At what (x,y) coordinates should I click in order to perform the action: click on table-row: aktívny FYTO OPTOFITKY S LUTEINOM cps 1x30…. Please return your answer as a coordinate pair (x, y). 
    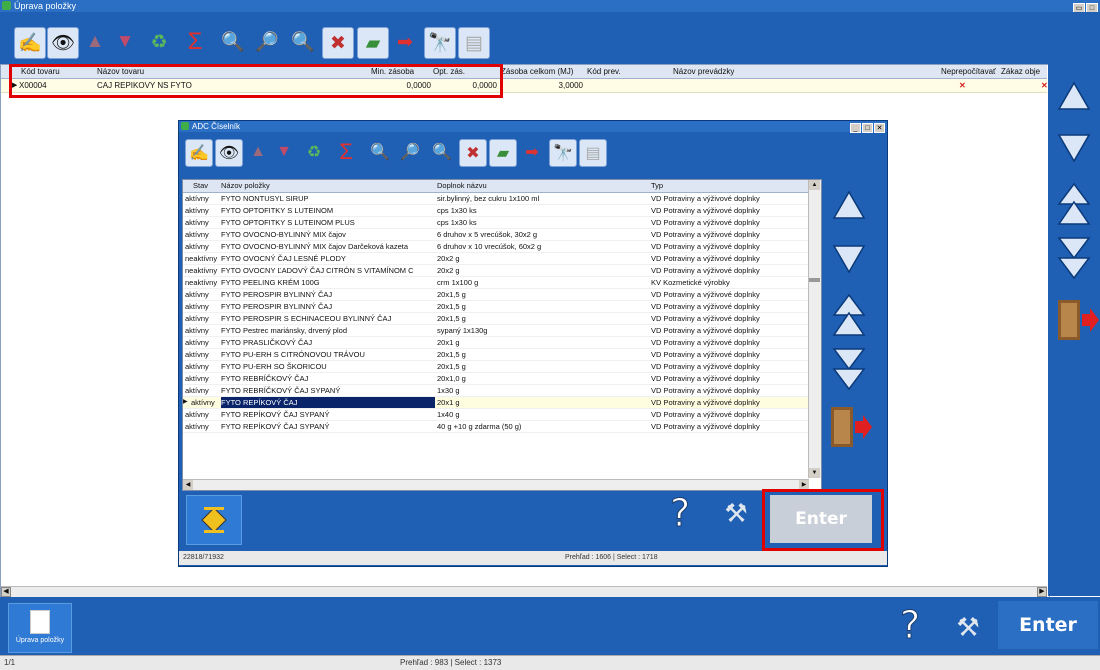
    Looking at the image, I should click on (496, 211).